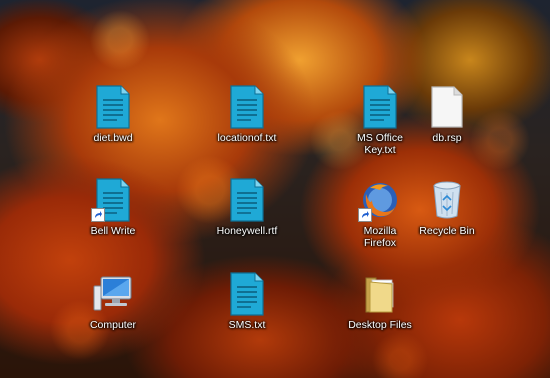 This screenshot has height=378, width=550. Describe the element at coordinates (447, 231) in the screenshot. I see `icon-label: Recycle Bin` at that location.